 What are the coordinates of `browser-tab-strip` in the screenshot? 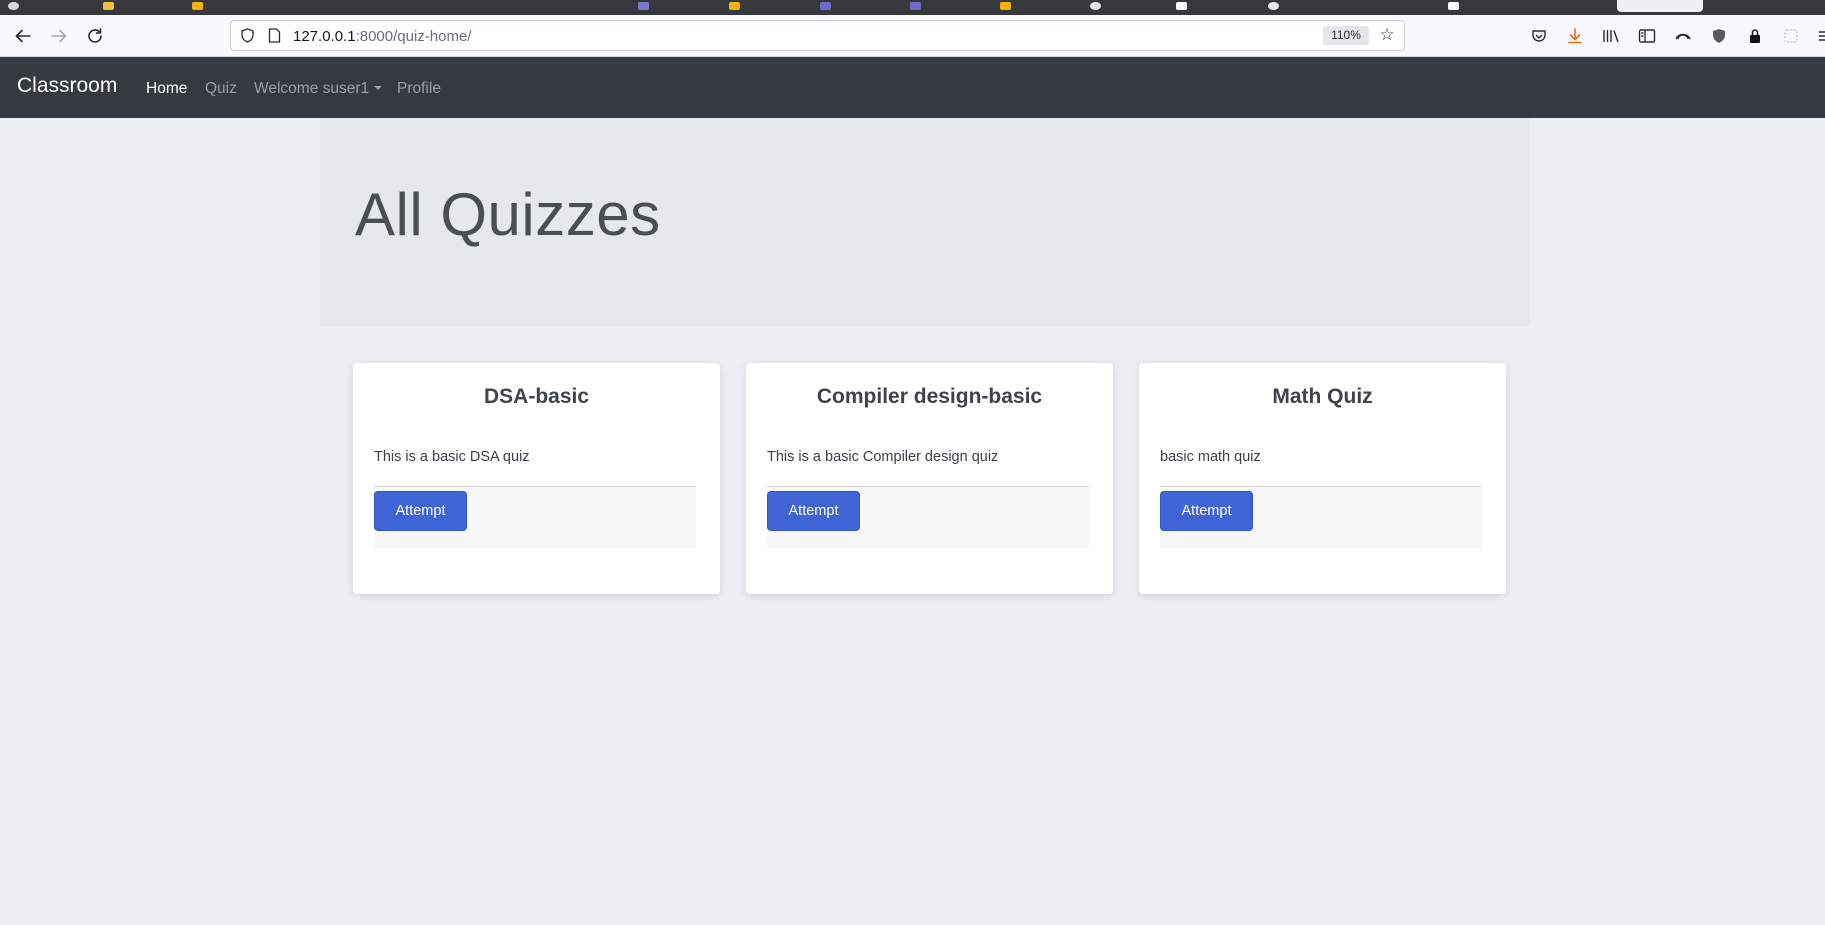 It's located at (912, 7).